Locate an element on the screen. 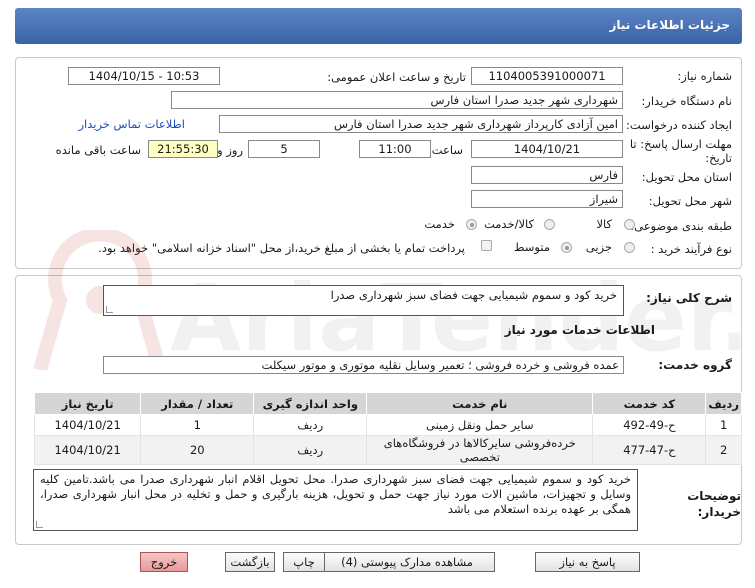 The height and width of the screenshot is (588, 755). process-medium-radio is located at coordinates (566, 247).